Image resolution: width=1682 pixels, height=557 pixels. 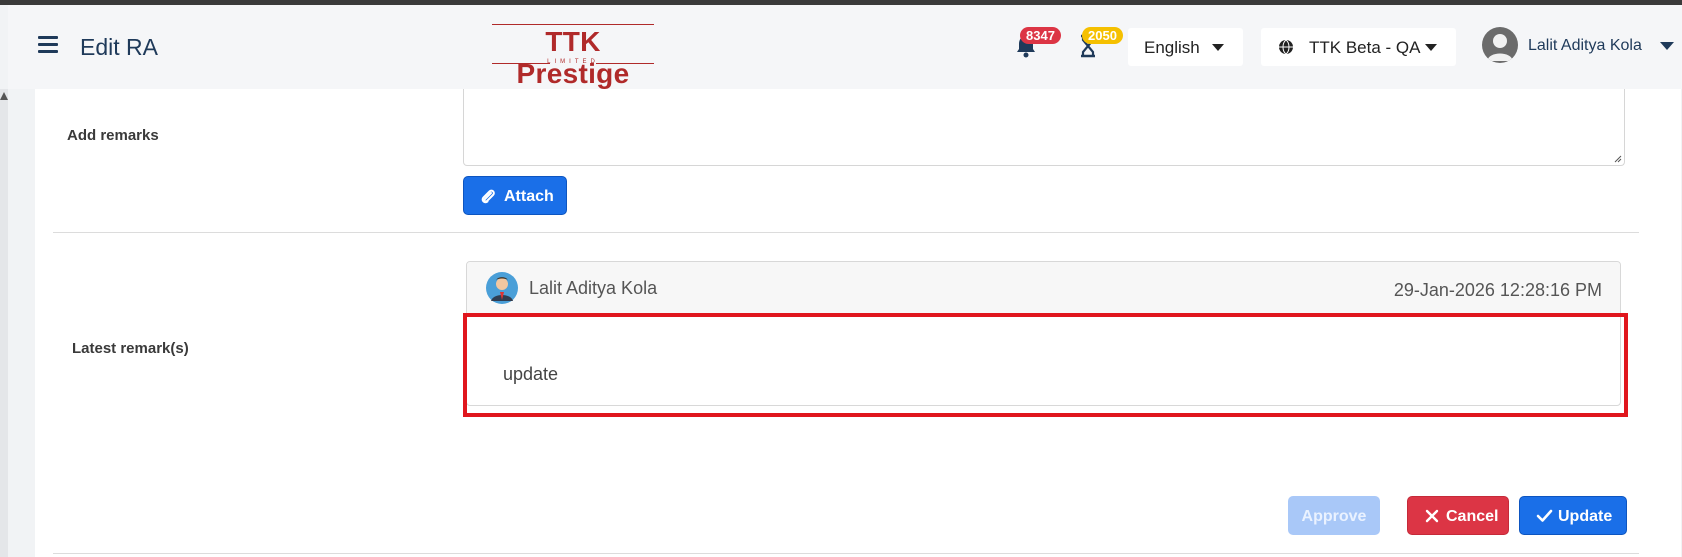 I want to click on user-menu: Lalit Aditya Kola, so click(x=1579, y=46).